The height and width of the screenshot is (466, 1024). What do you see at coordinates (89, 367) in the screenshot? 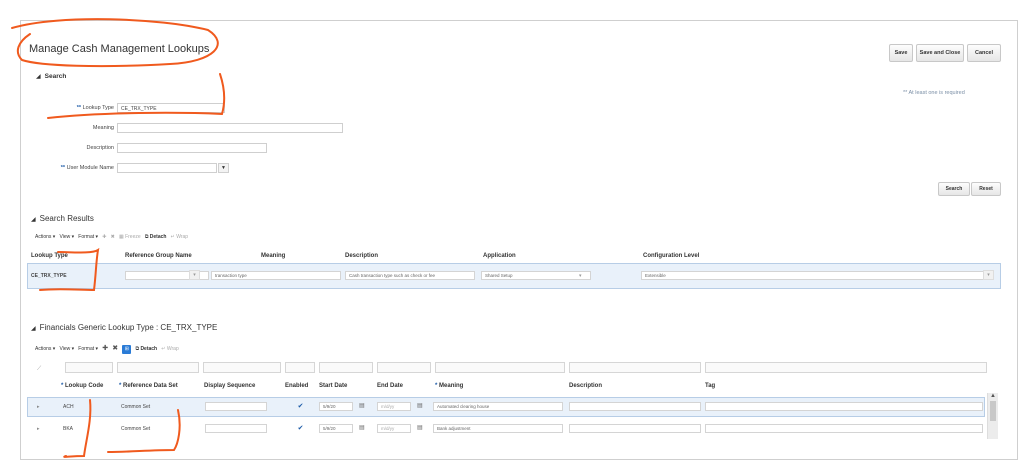
I see `filter-lookup-code` at bounding box center [89, 367].